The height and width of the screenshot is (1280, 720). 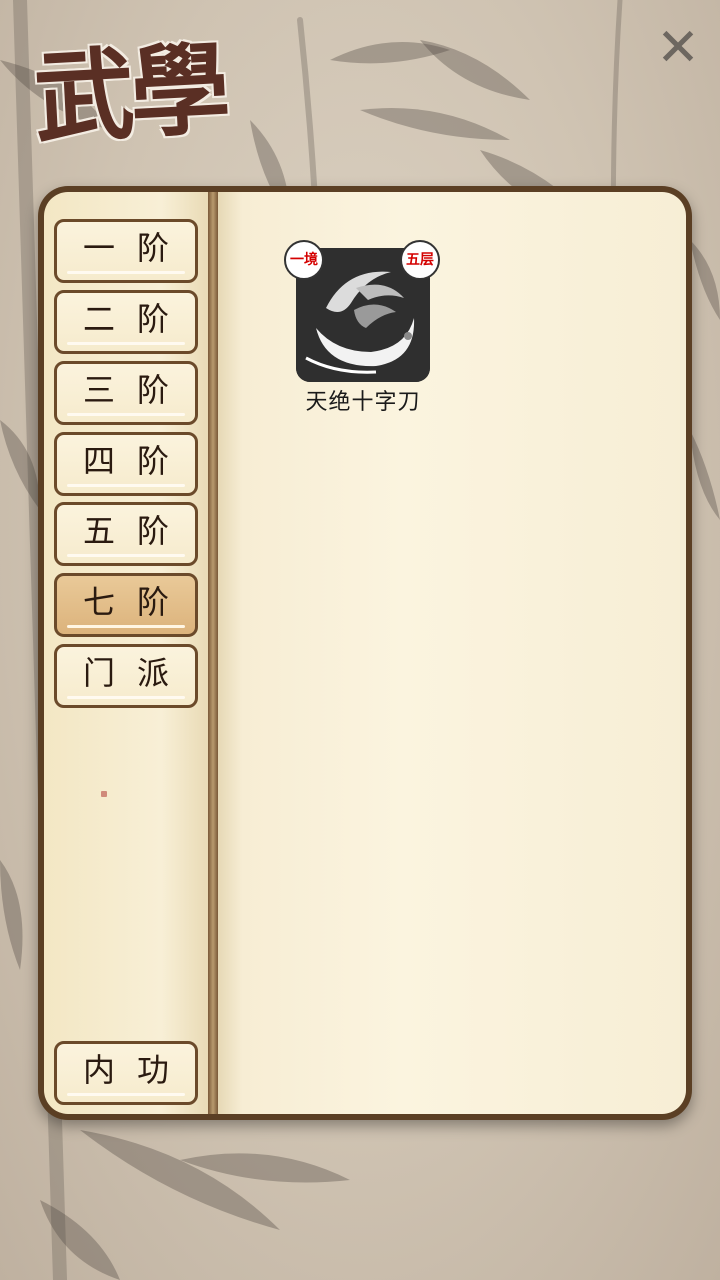 I want to click on tab-tier-5: 五阶, so click(x=126, y=534).